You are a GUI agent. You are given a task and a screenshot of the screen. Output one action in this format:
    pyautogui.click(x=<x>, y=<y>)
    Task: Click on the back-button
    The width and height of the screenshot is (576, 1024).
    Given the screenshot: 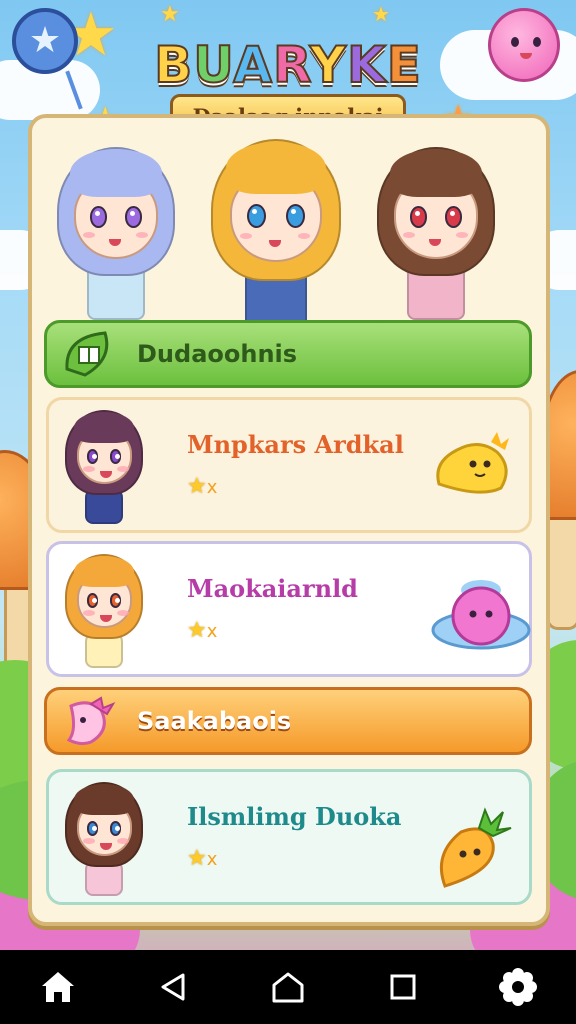 What is the action you would take?
    pyautogui.click(x=173, y=987)
    